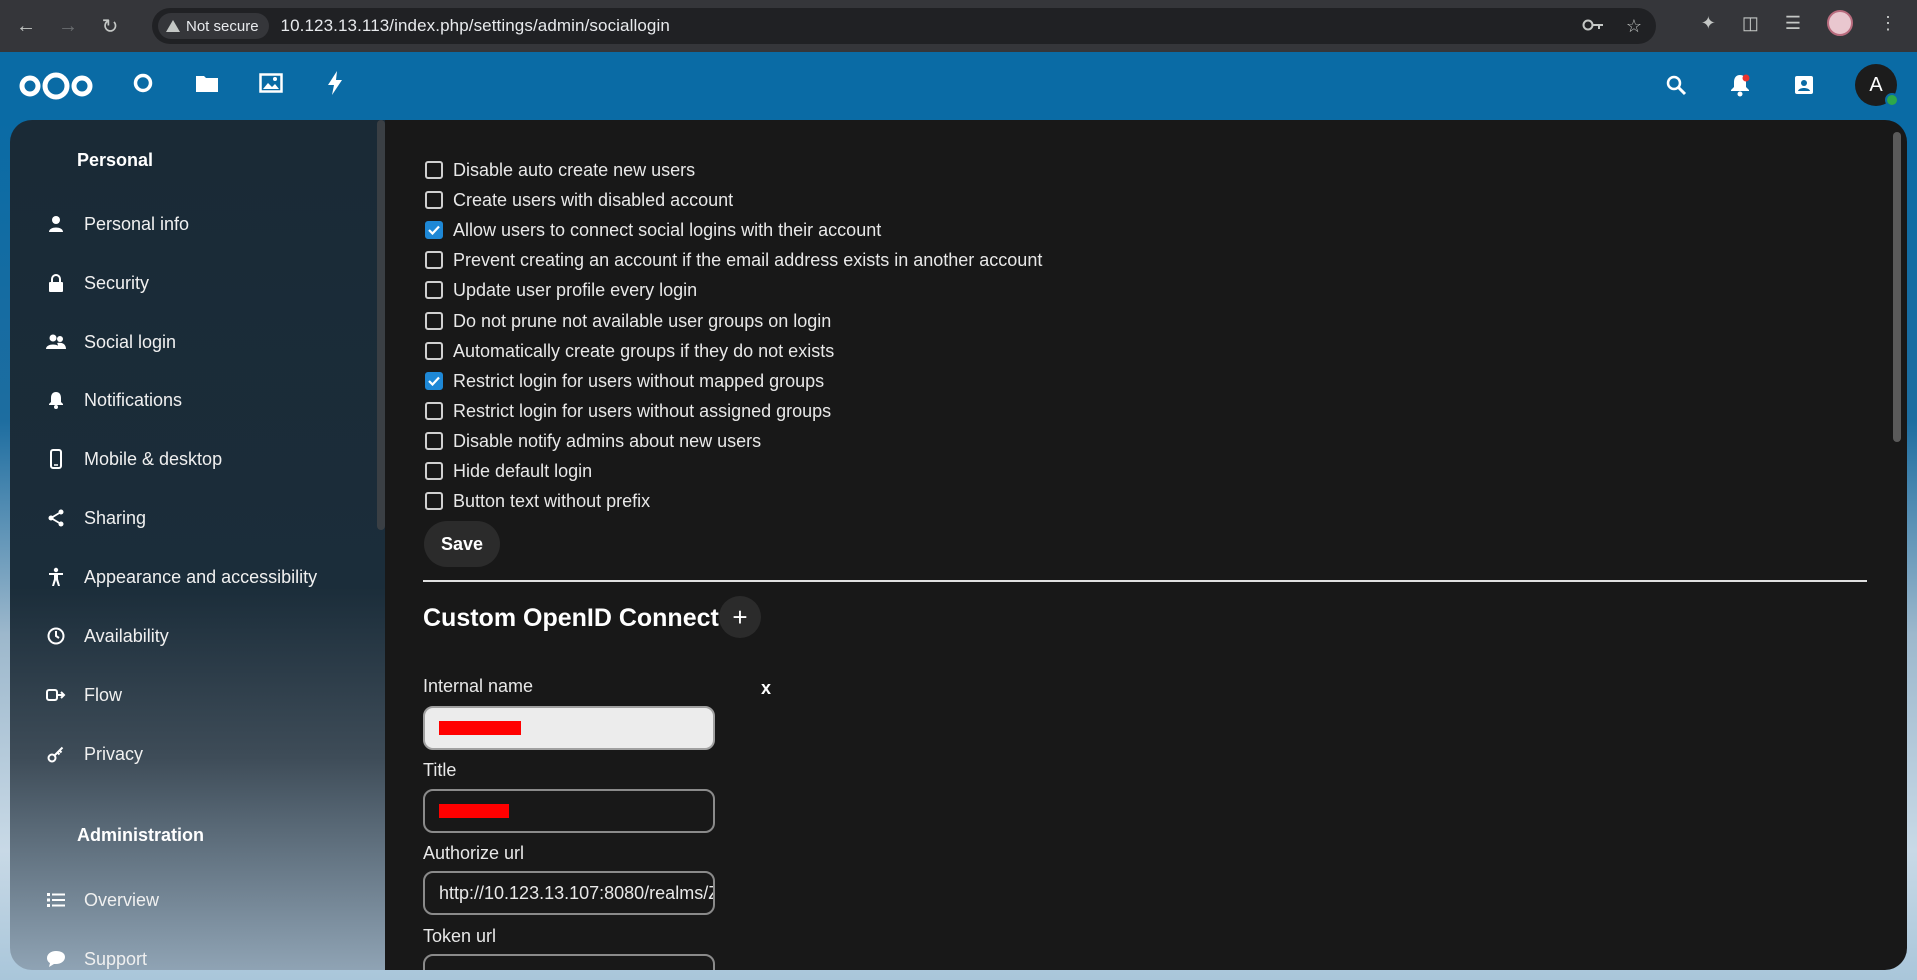  Describe the element at coordinates (200, 342) in the screenshot. I see `sidebar-item-social-login: Social login` at that location.